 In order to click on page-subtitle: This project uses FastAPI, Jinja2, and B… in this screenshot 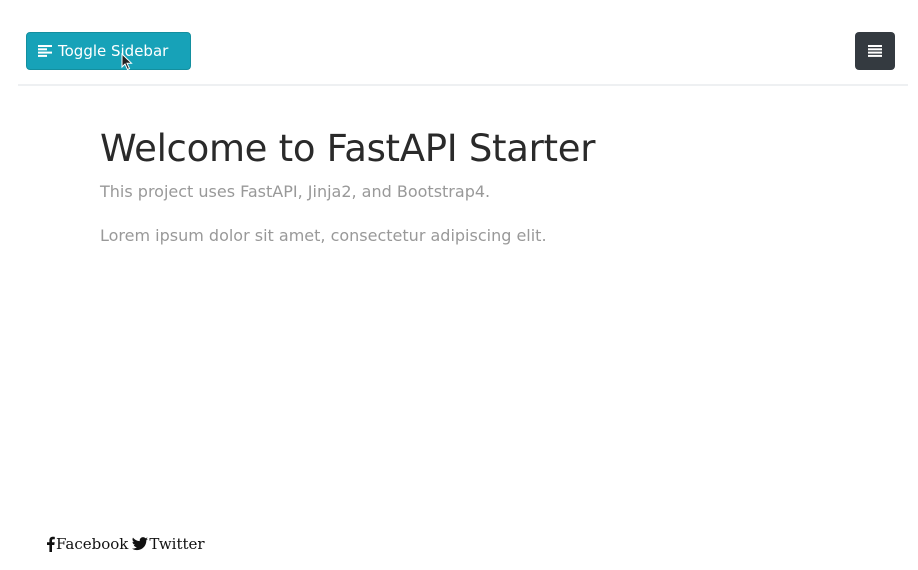, I will do `click(295, 191)`.